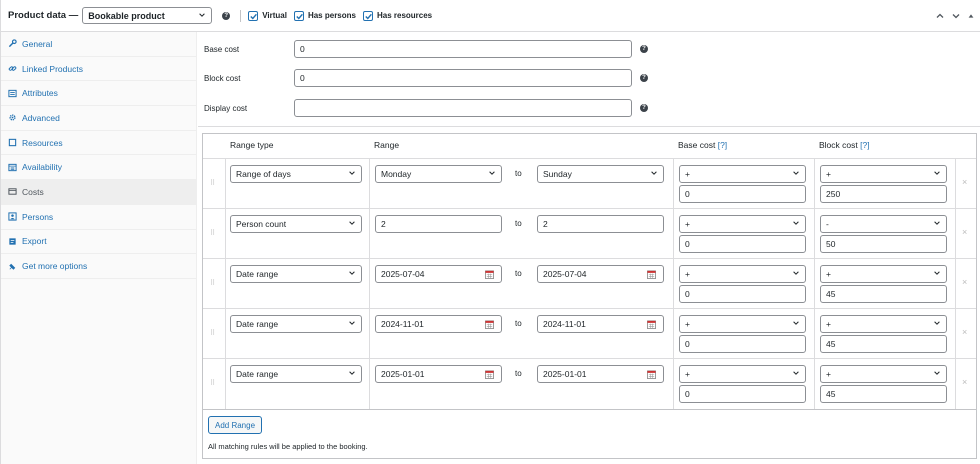  I want to click on range-from-input: 2, so click(438, 224).